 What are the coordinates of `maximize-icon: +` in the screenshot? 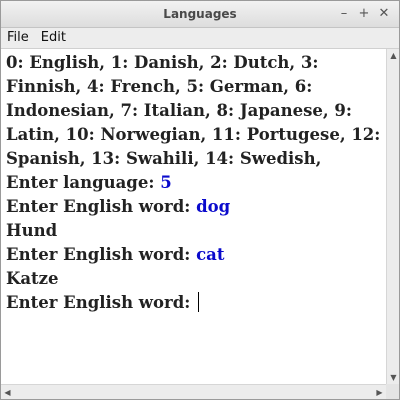 It's located at (364, 14).